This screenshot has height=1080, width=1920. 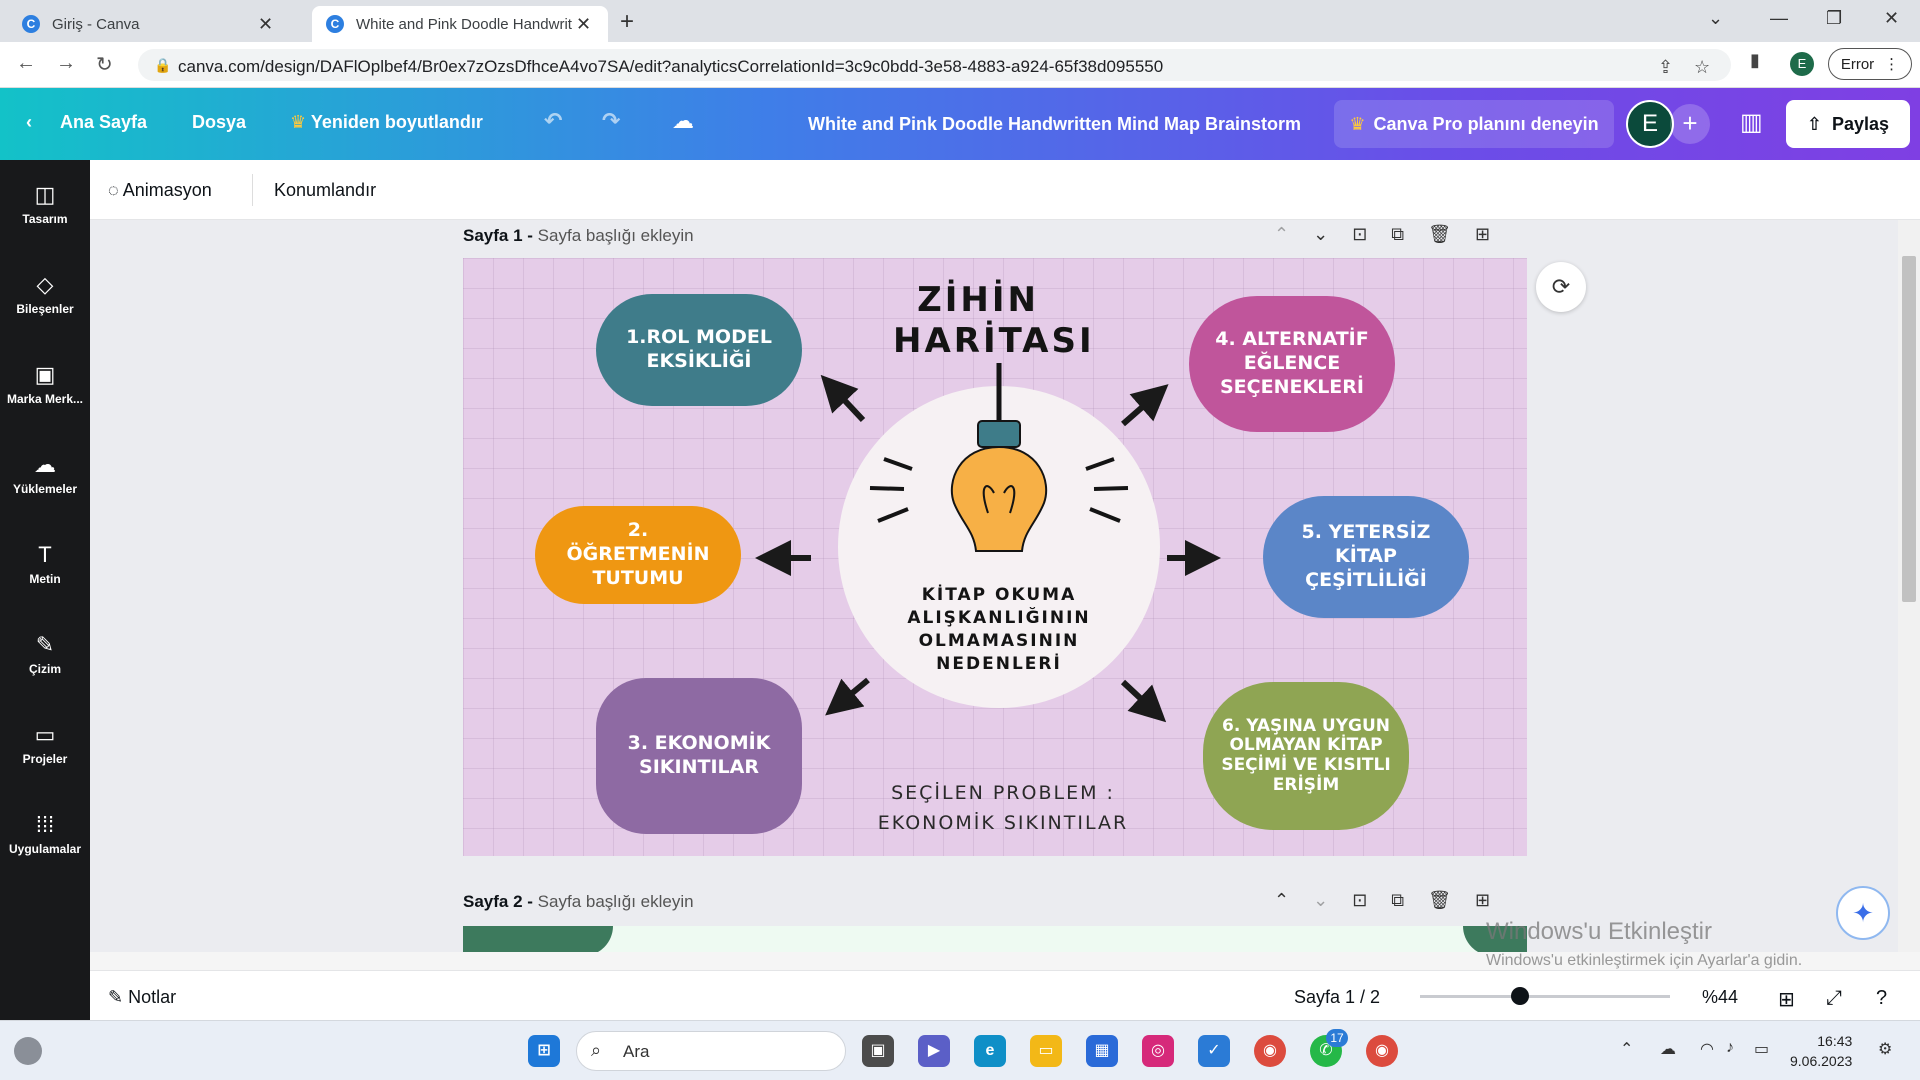 I want to click on cloud-saved-icon: ☁, so click(x=683, y=121).